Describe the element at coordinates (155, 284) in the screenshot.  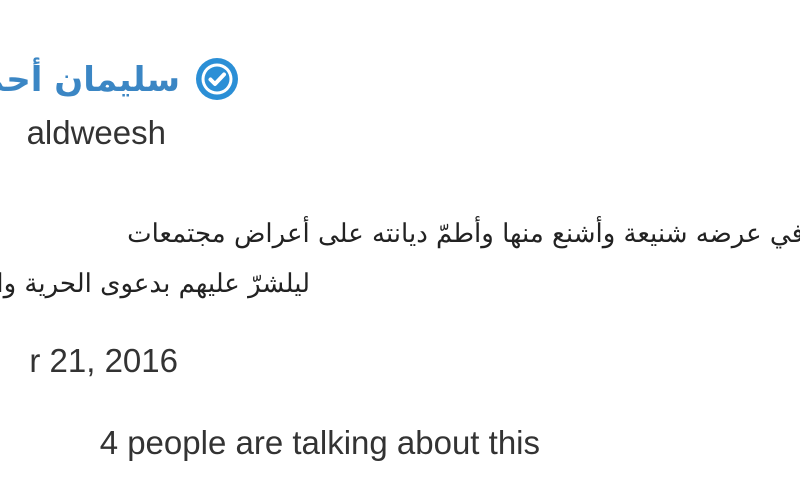
I see `tweet-text-line-2: ليلشرّ عليهم بدعوى الحرية والانفتاح` at that location.